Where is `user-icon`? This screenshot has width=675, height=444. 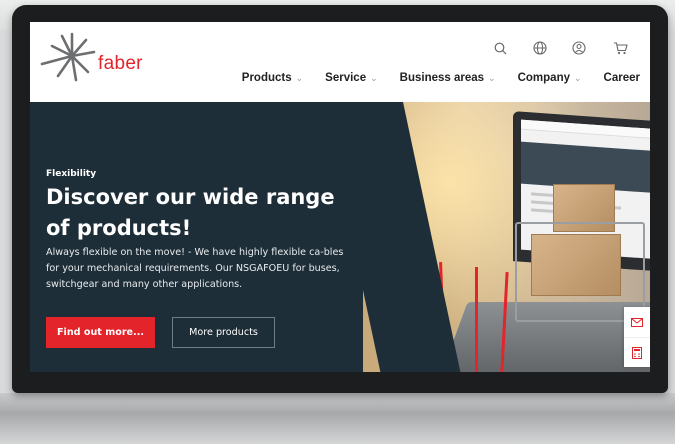 user-icon is located at coordinates (579, 48).